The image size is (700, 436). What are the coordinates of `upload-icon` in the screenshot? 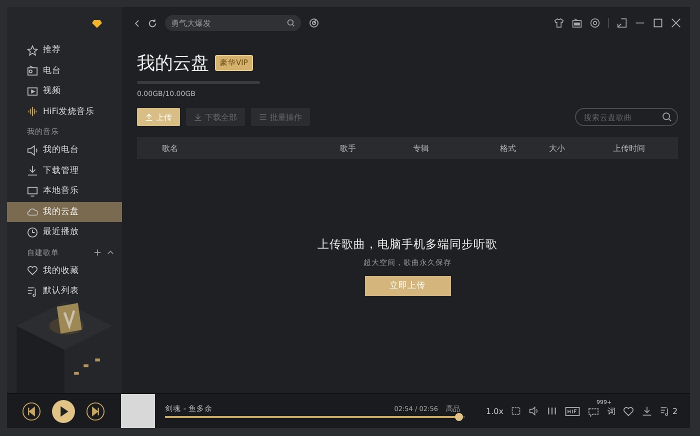 It's located at (149, 117).